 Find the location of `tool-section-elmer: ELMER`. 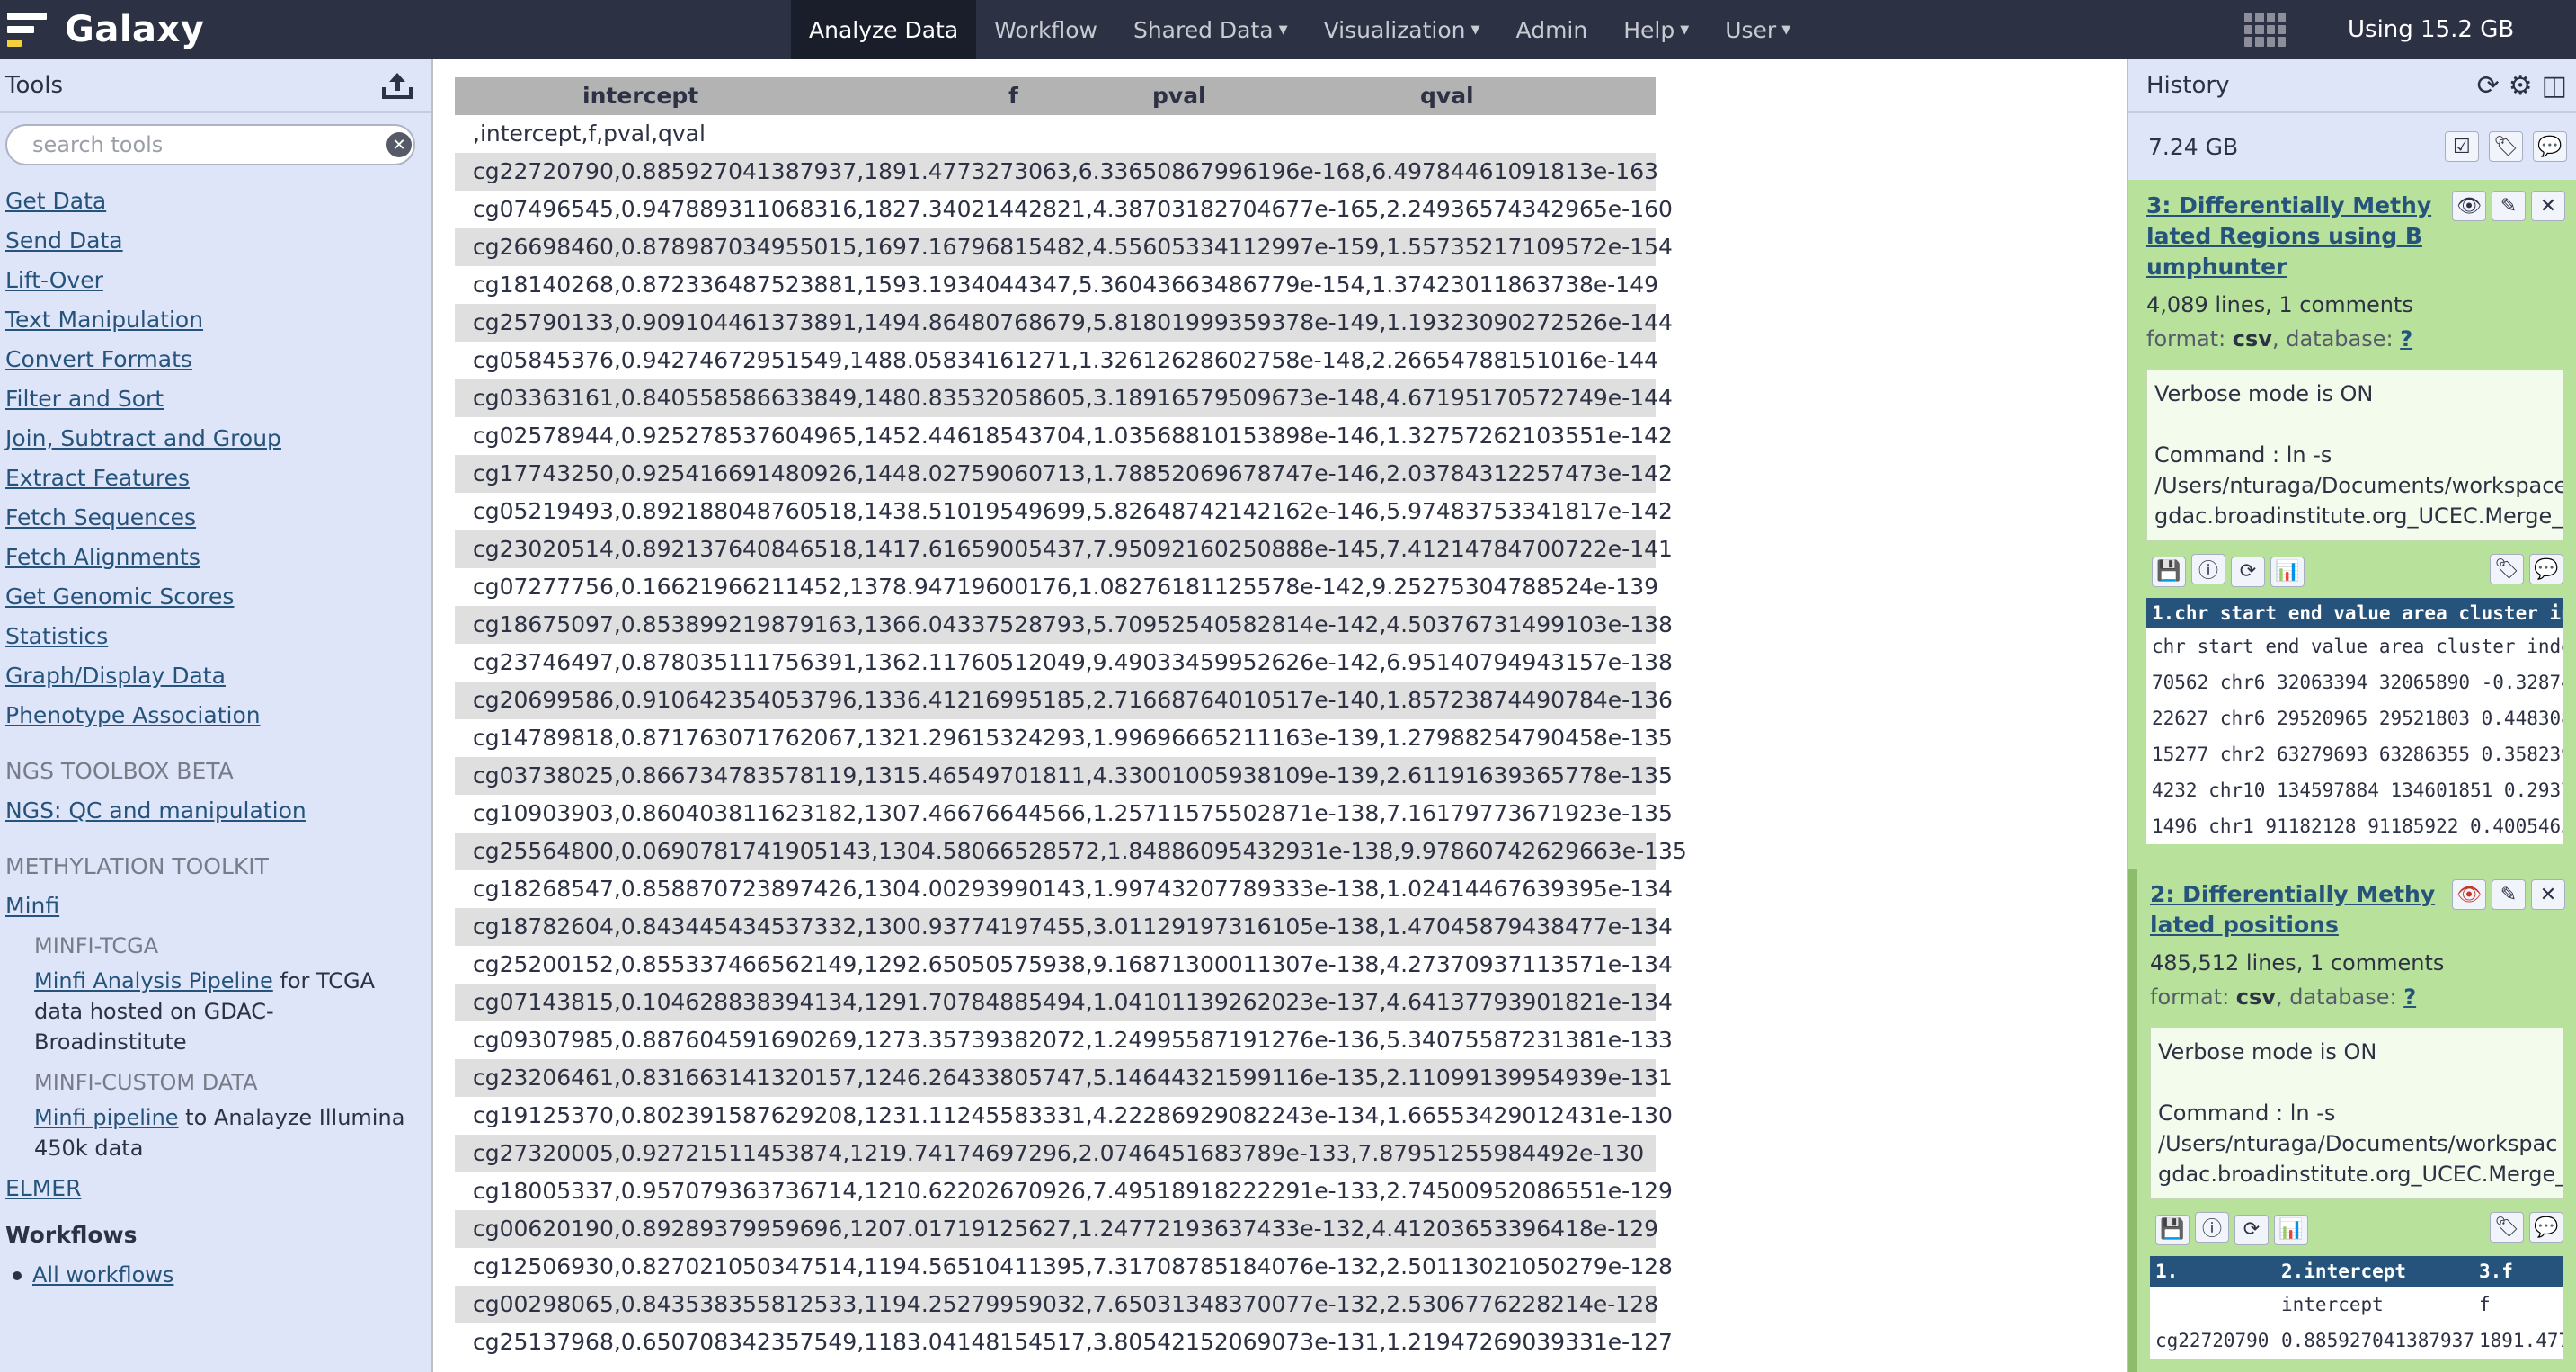

tool-section-elmer: ELMER is located at coordinates (215, 1189).